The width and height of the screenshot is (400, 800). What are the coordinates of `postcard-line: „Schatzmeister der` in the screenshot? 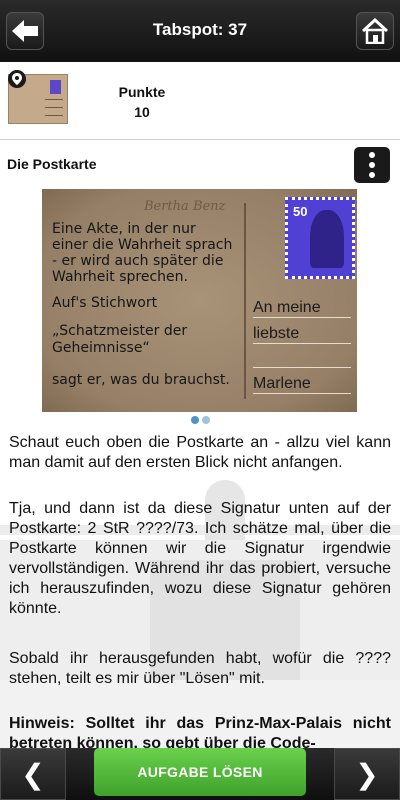 It's located at (120, 331).